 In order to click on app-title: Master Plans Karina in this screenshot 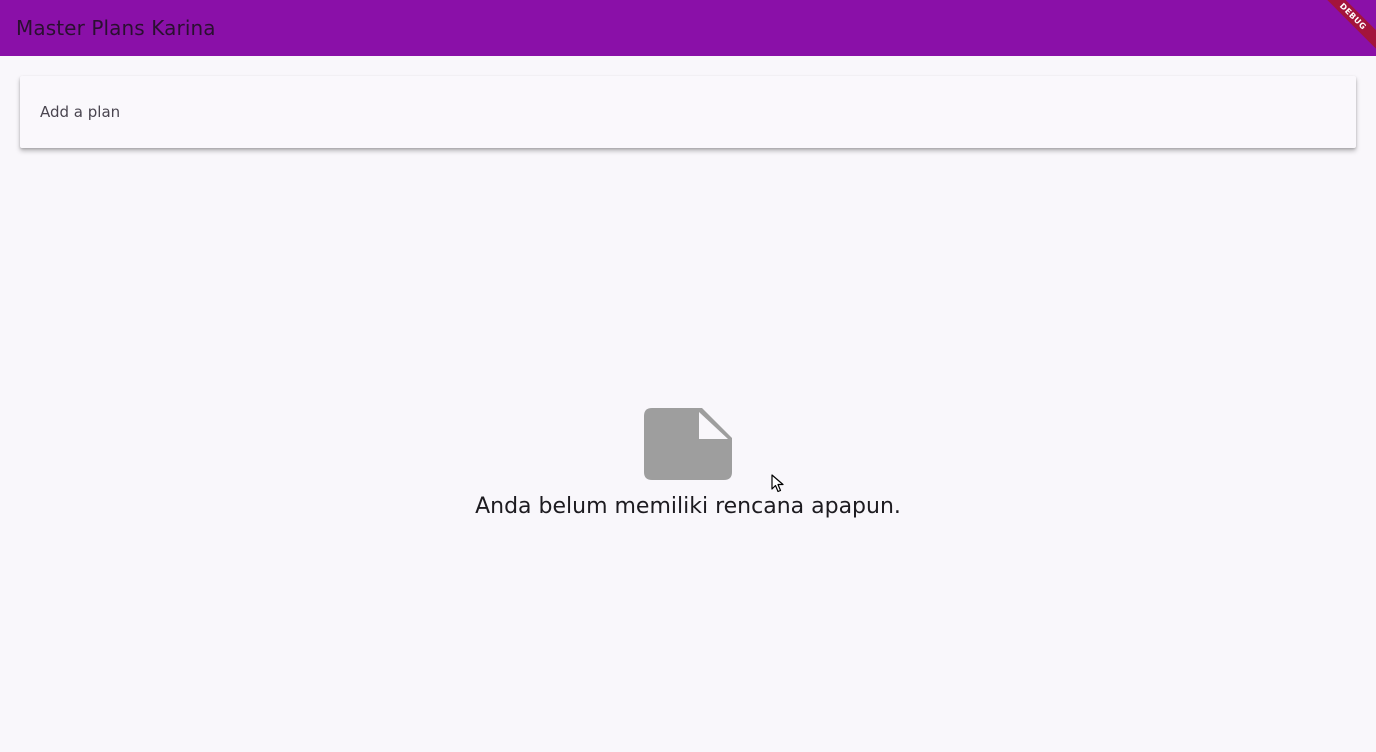, I will do `click(116, 28)`.